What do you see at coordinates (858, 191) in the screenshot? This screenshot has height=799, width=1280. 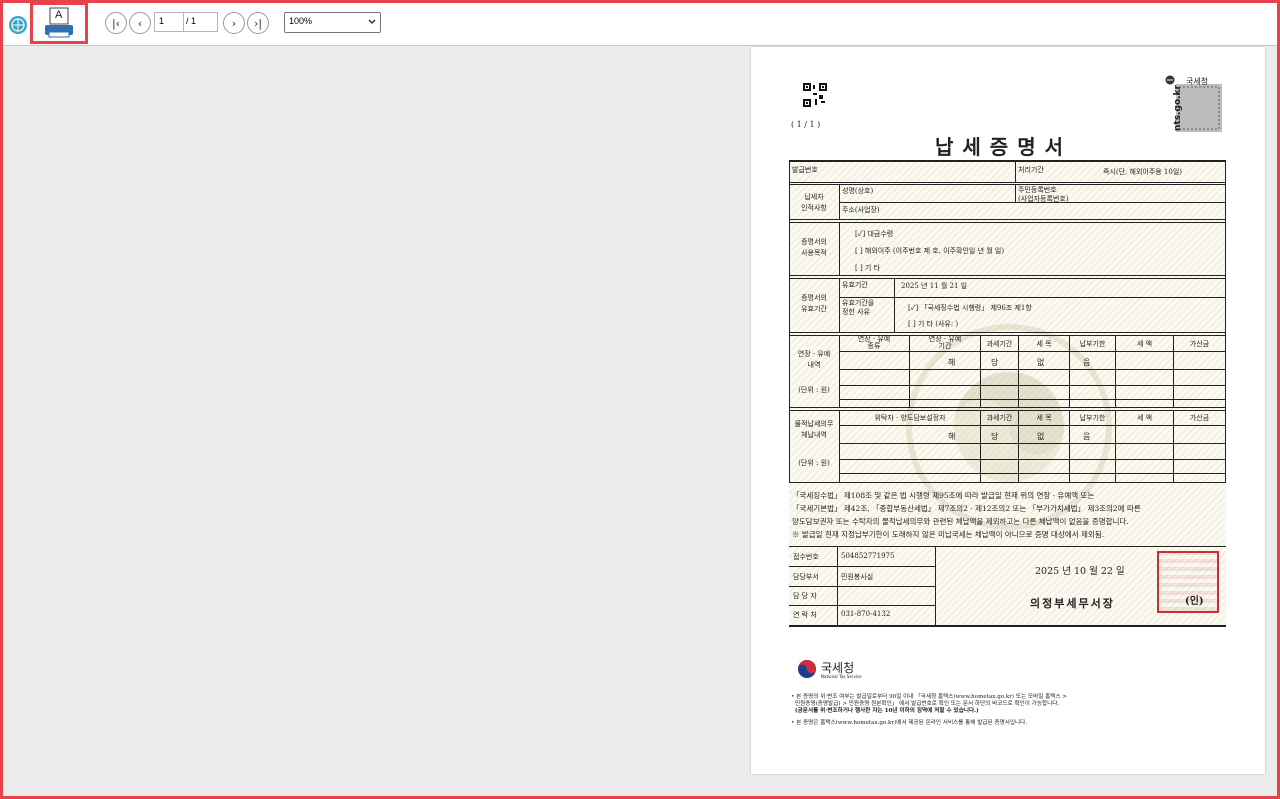 I see `name-label: 성명(상호)` at bounding box center [858, 191].